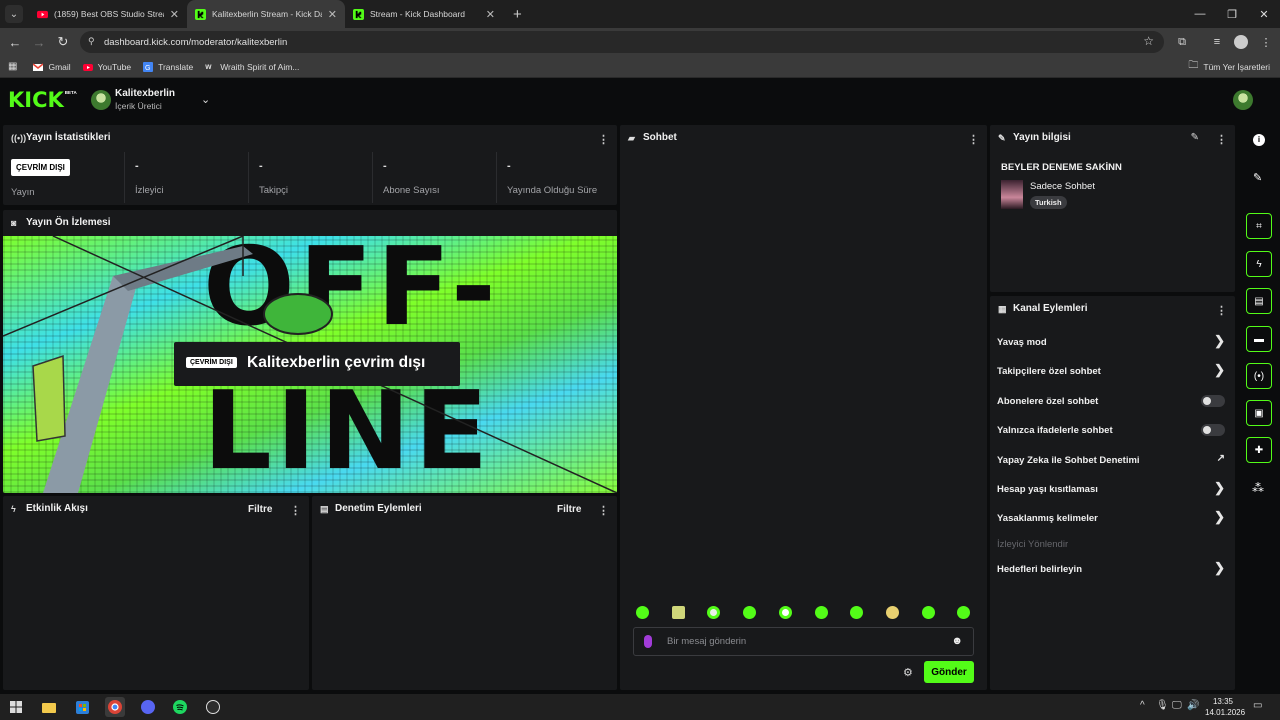 This screenshot has height=720, width=1280. I want to click on chevron-right-icon: ❯, so click(1219, 369).